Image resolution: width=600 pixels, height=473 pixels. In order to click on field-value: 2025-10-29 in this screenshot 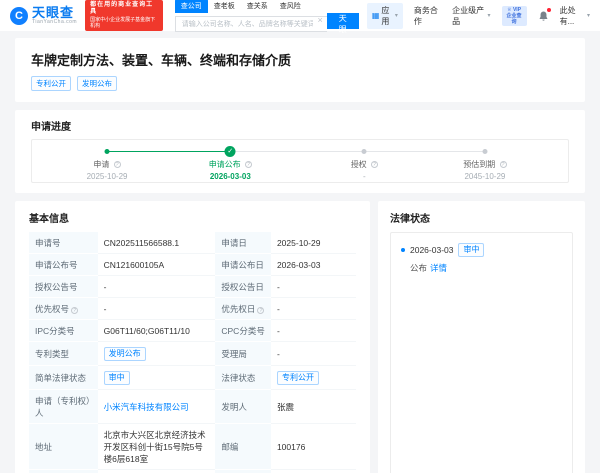, I will do `click(313, 243)`.